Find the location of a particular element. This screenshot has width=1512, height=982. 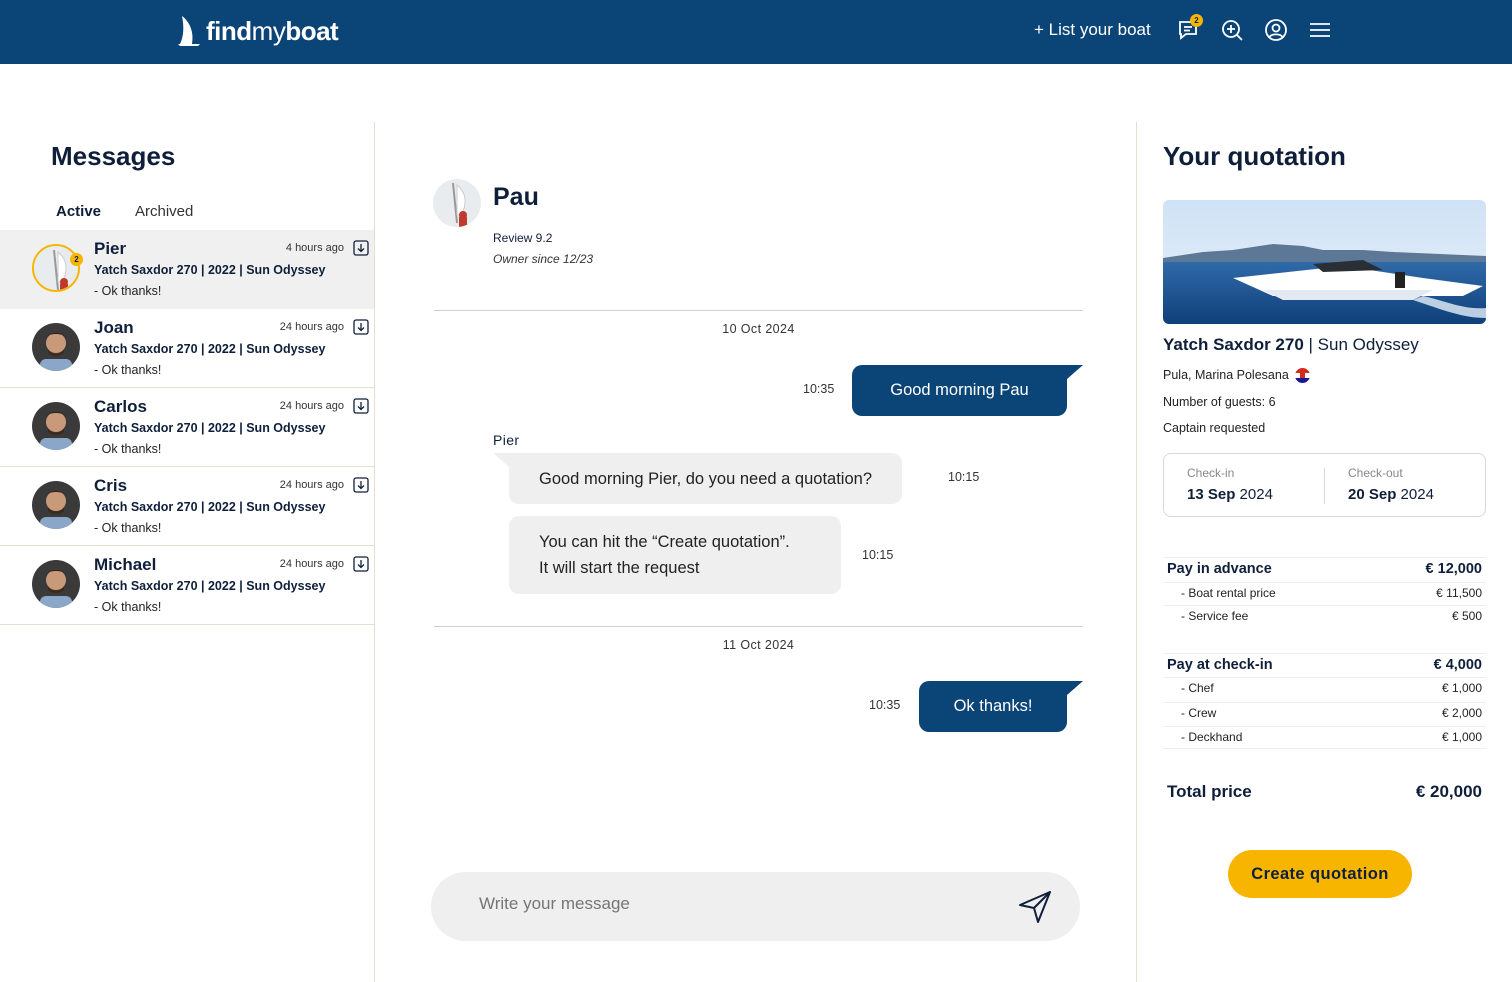

conversation-name: Joan is located at coordinates (114, 327).